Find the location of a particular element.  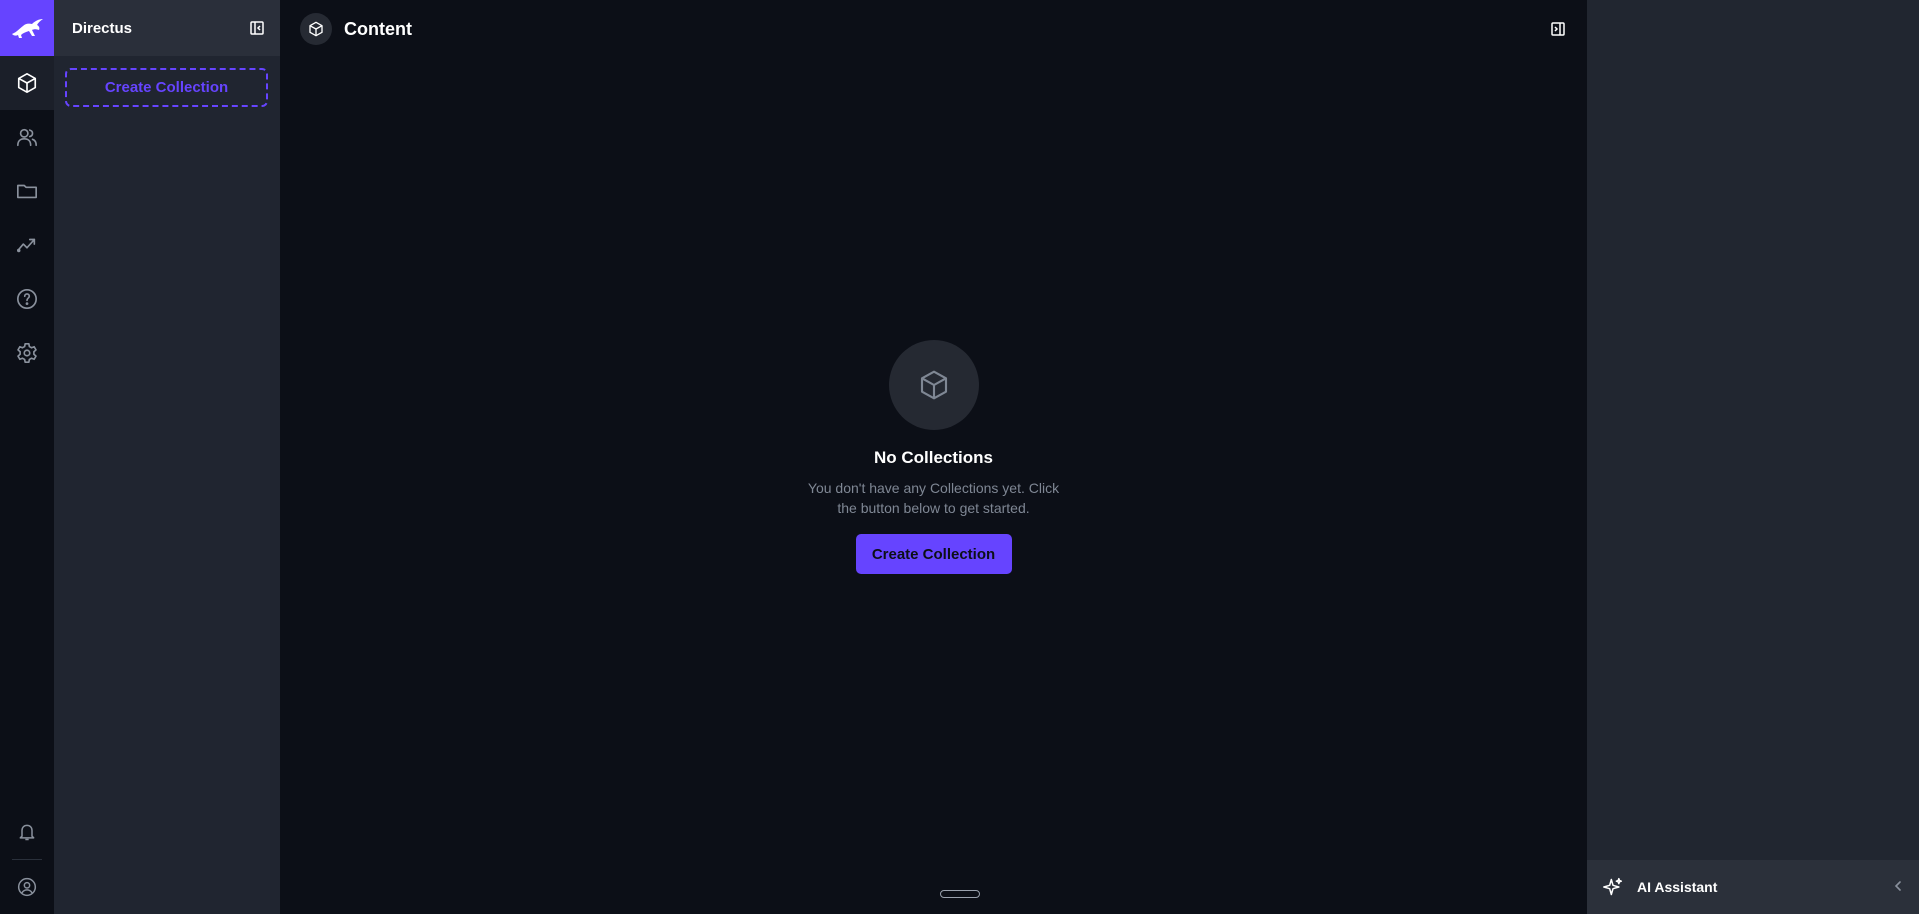

collapse-nav-button is located at coordinates (257, 28).